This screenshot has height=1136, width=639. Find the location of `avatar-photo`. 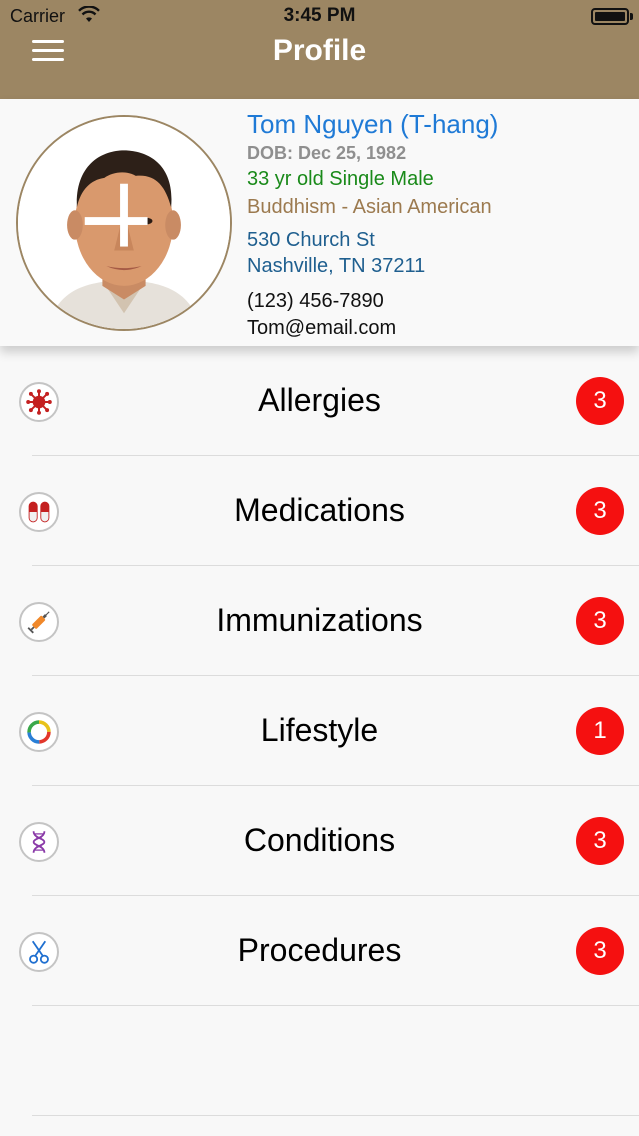

avatar-photo is located at coordinates (124, 223).